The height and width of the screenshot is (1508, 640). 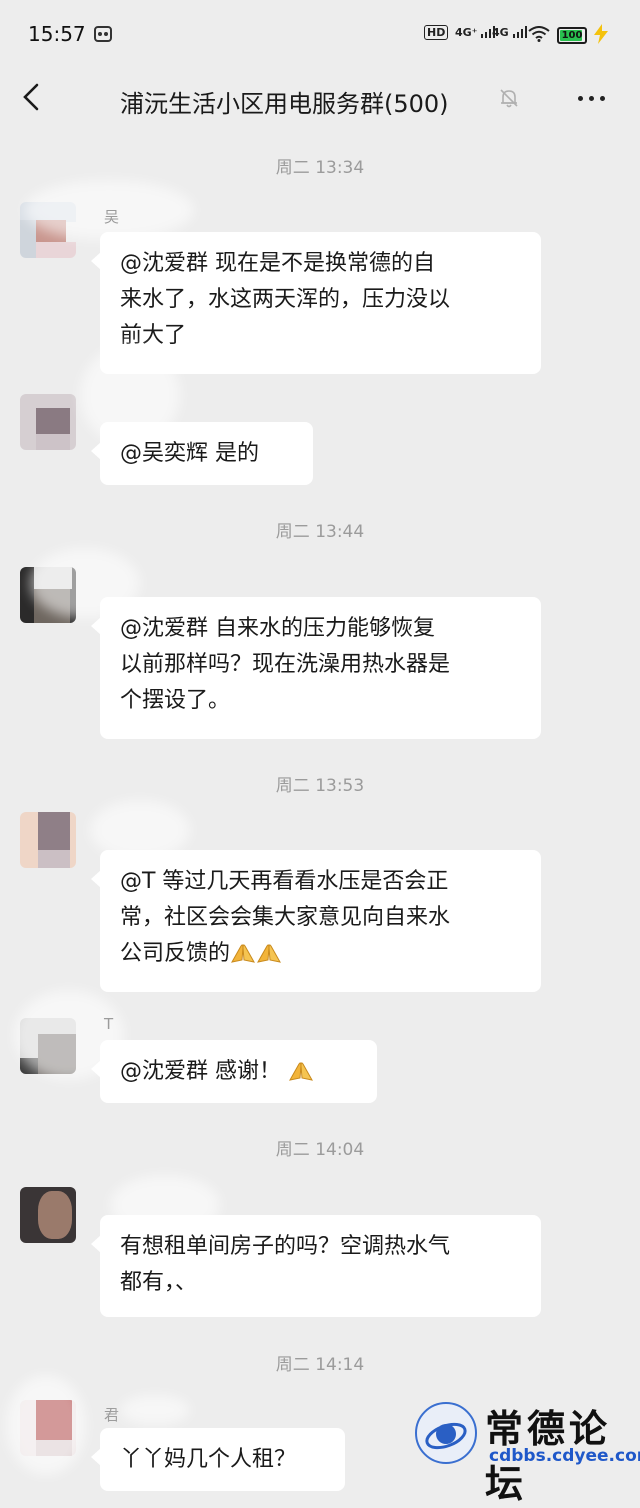 What do you see at coordinates (475, 34) in the screenshot?
I see `signal-4g-plus-icon: 4G⁺` at bounding box center [475, 34].